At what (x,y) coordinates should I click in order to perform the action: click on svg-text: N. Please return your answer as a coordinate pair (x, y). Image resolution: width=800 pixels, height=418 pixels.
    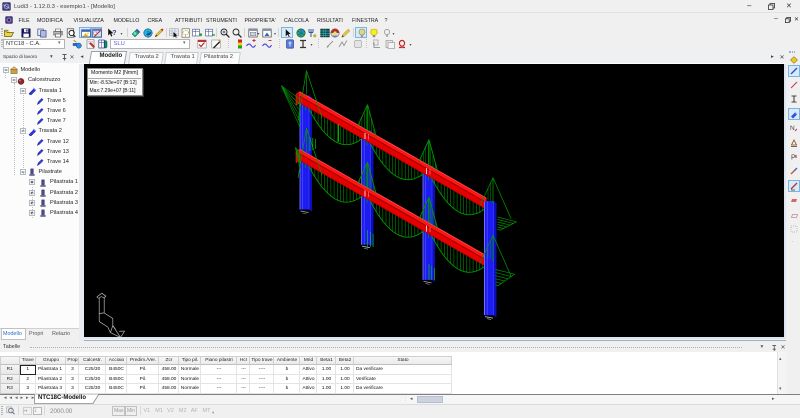
    Looking at the image, I should click on (792, 128).